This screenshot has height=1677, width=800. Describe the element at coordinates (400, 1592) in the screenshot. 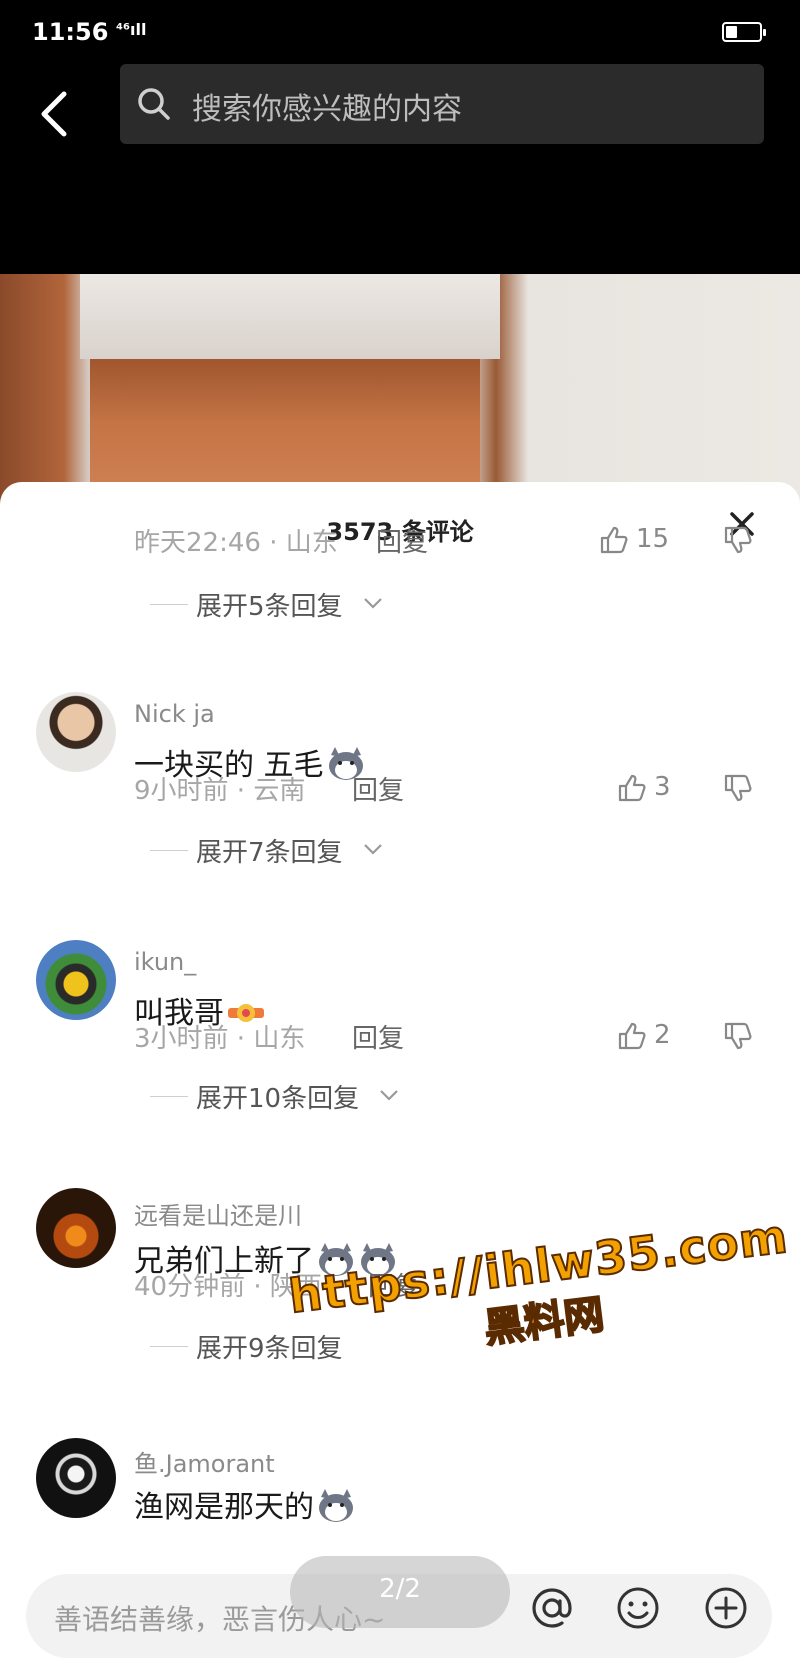

I see `page-indicator: 2/2` at that location.